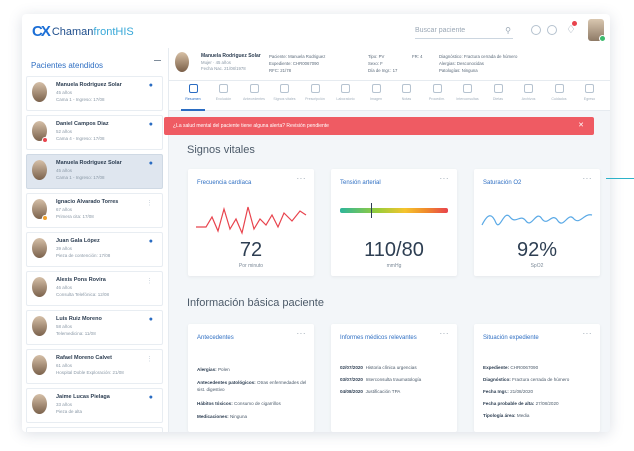  I want to click on search-icon: ⚲, so click(508, 31).